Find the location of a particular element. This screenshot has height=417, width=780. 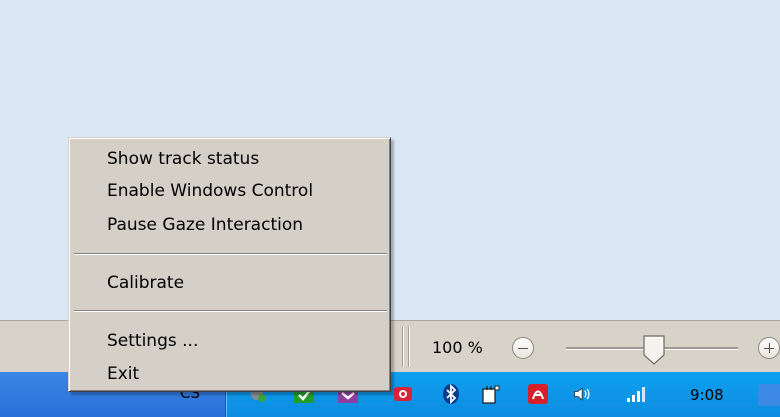

speaker-icon is located at coordinates (583, 394).